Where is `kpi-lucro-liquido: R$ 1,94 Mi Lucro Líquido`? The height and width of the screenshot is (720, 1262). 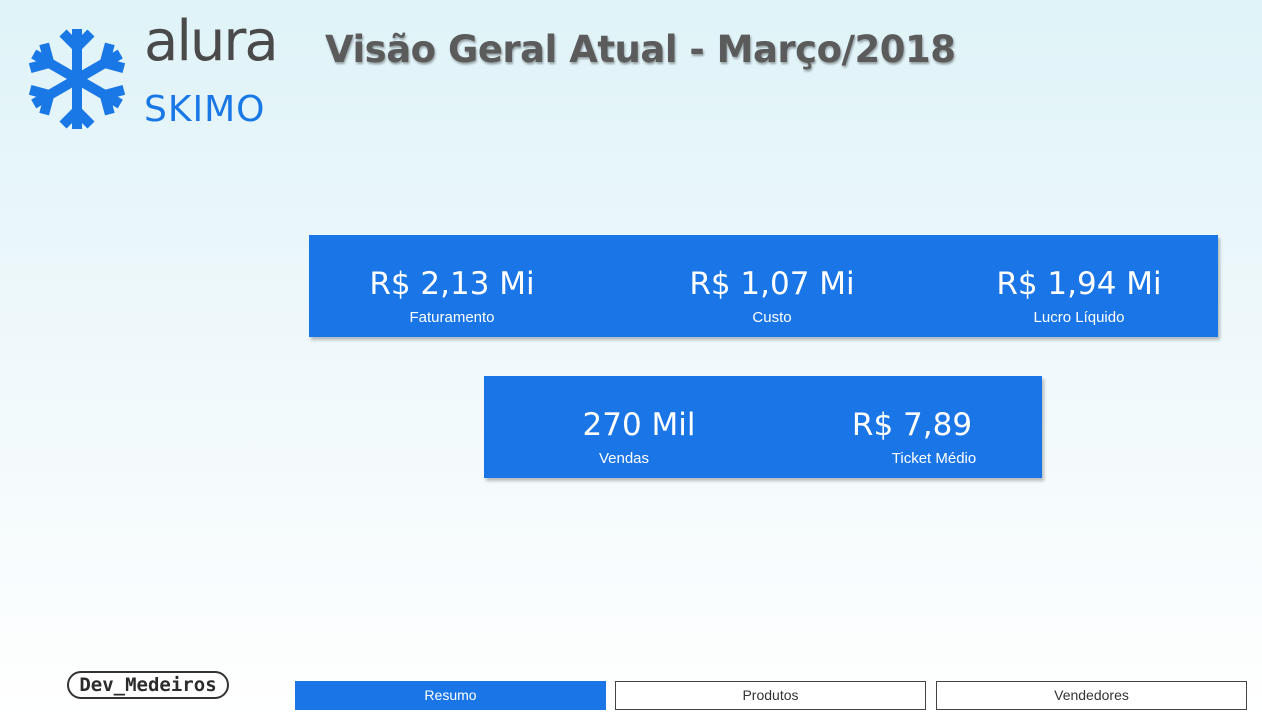 kpi-lucro-liquido: R$ 1,94 Mi Lucro Líquido is located at coordinates (1079, 286).